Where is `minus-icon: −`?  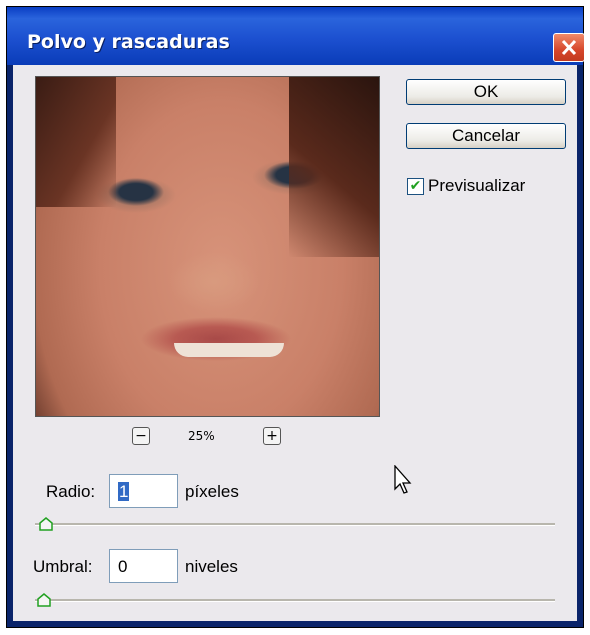 minus-icon: − is located at coordinates (141, 436).